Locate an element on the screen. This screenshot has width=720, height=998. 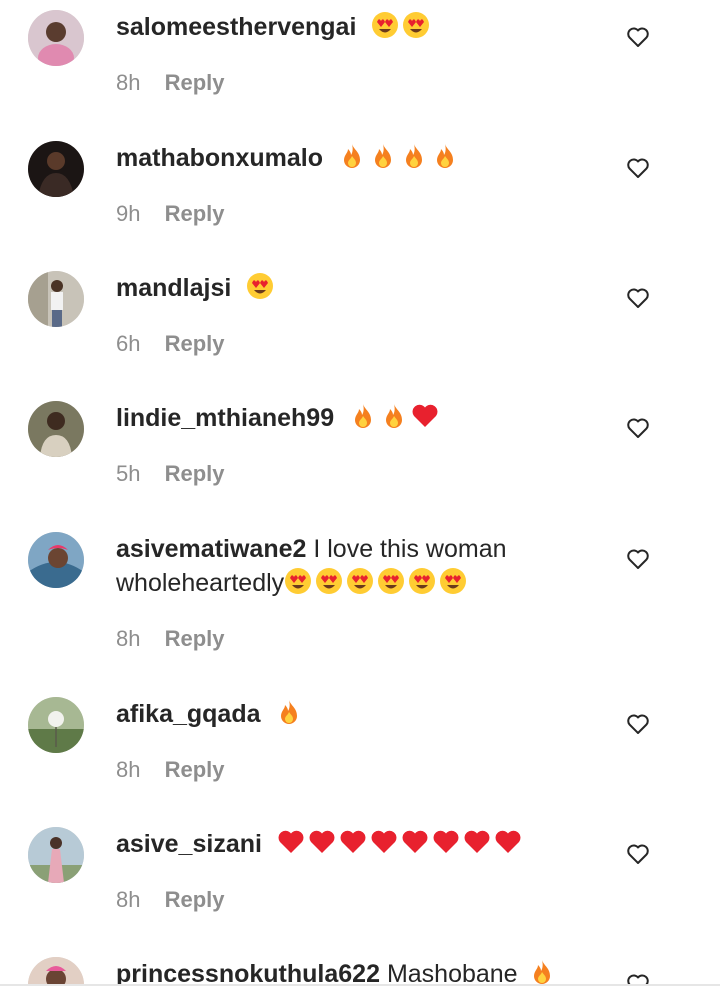
username: asive_sizani is located at coordinates (189, 844).